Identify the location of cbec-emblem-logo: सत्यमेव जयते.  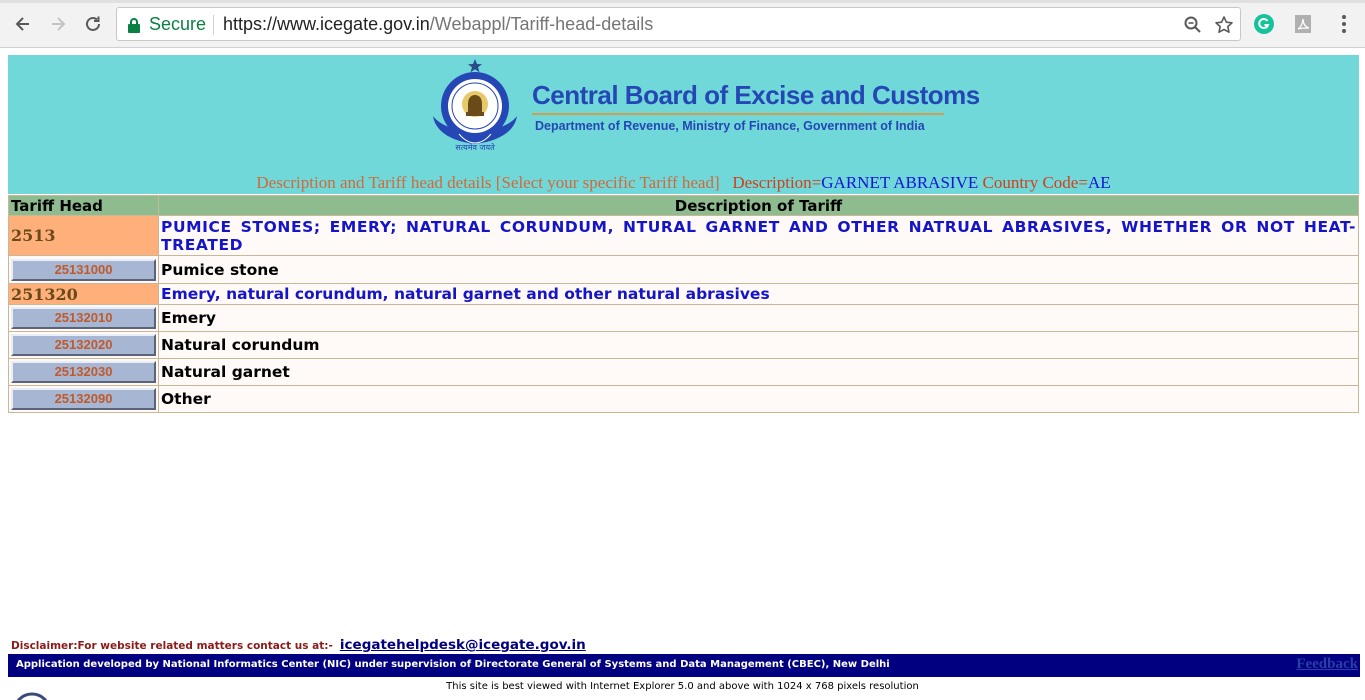
(475, 105).